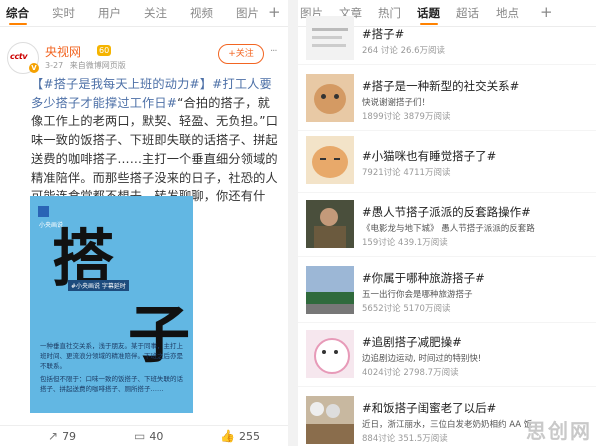 The height and width of the screenshot is (446, 596). What do you see at coordinates (429, 156) in the screenshot?
I see `topic-title: #小猫咪也有睡觉搭子了#` at bounding box center [429, 156].